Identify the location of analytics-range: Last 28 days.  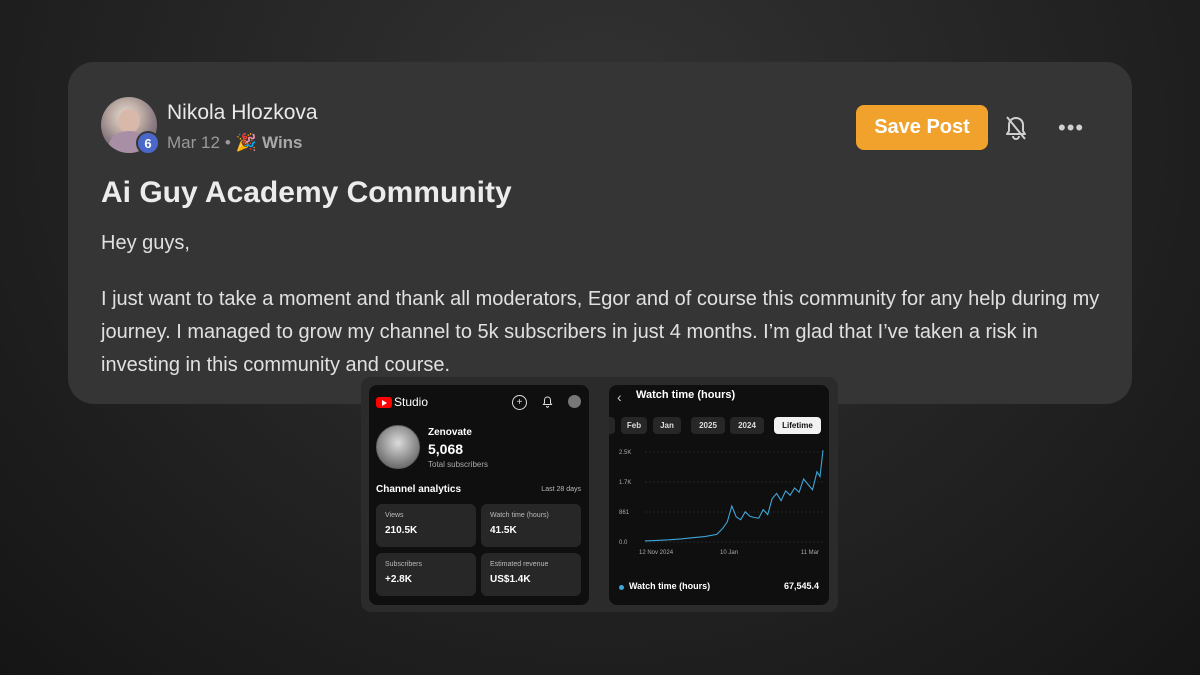
(561, 489).